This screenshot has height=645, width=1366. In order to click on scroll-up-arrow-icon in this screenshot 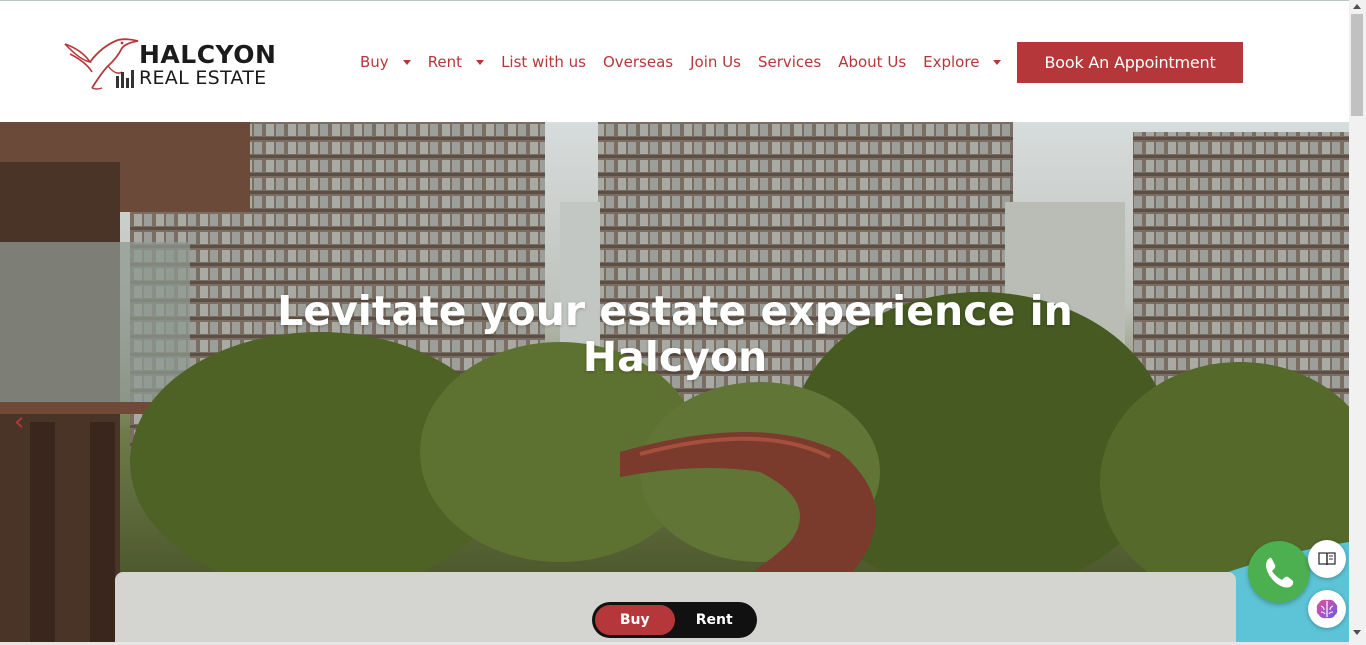, I will do `click(1357, 6)`.